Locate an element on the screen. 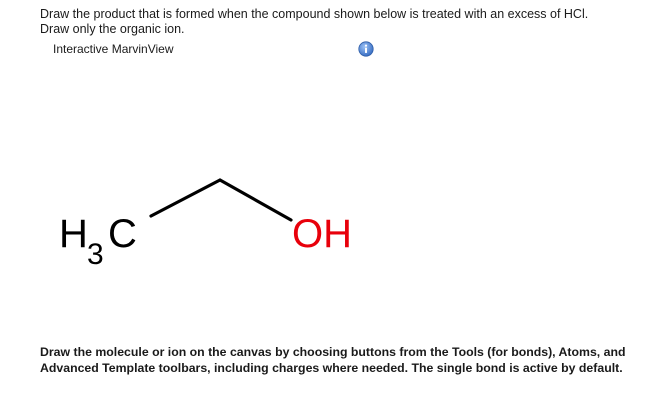  atom-label-ch3: H 3 C is located at coordinates (98, 241).